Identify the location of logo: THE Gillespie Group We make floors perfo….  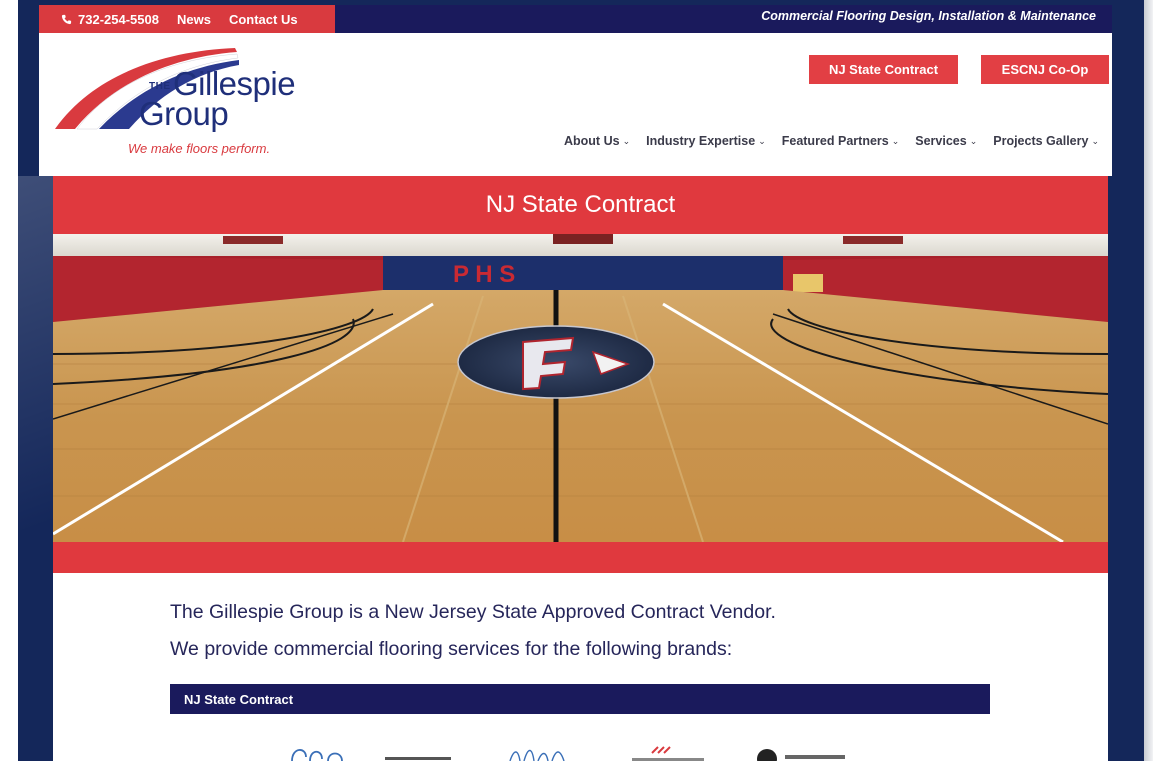
(174, 104).